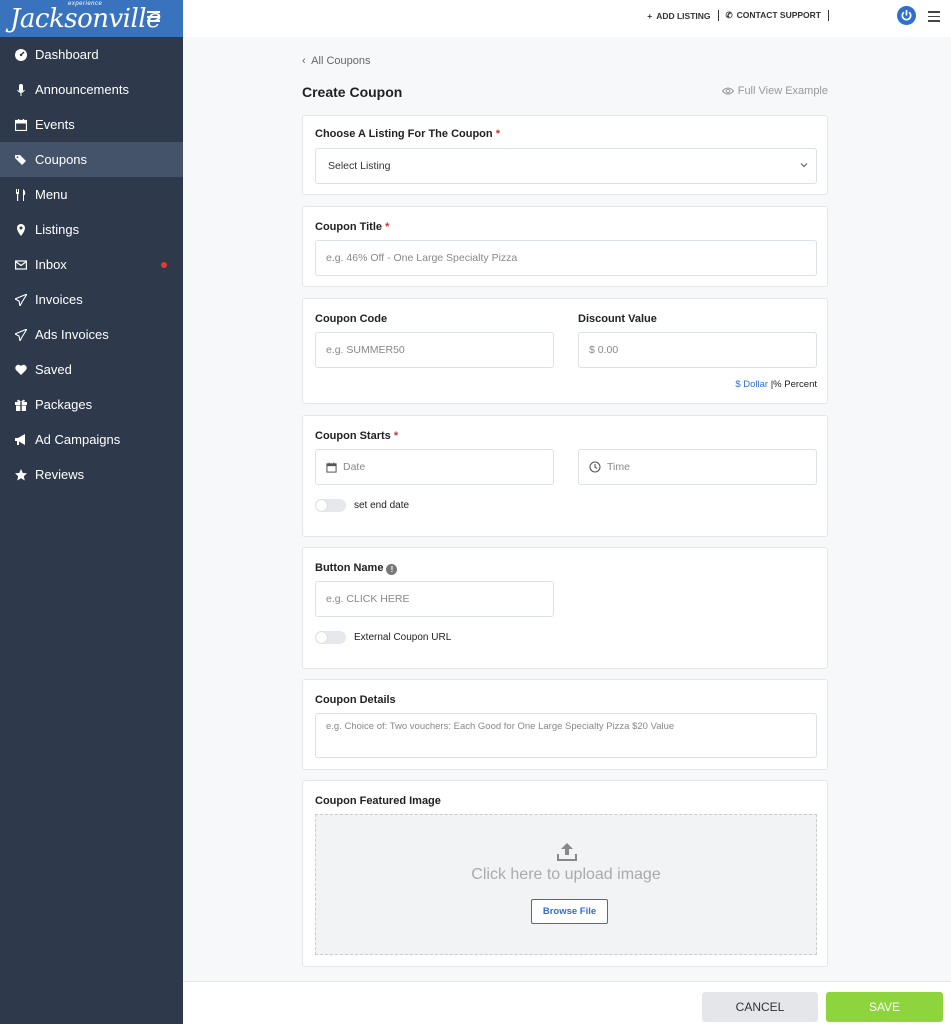 The height and width of the screenshot is (1024, 951). I want to click on sidebar-item-invoices: Invoices, so click(91, 299).